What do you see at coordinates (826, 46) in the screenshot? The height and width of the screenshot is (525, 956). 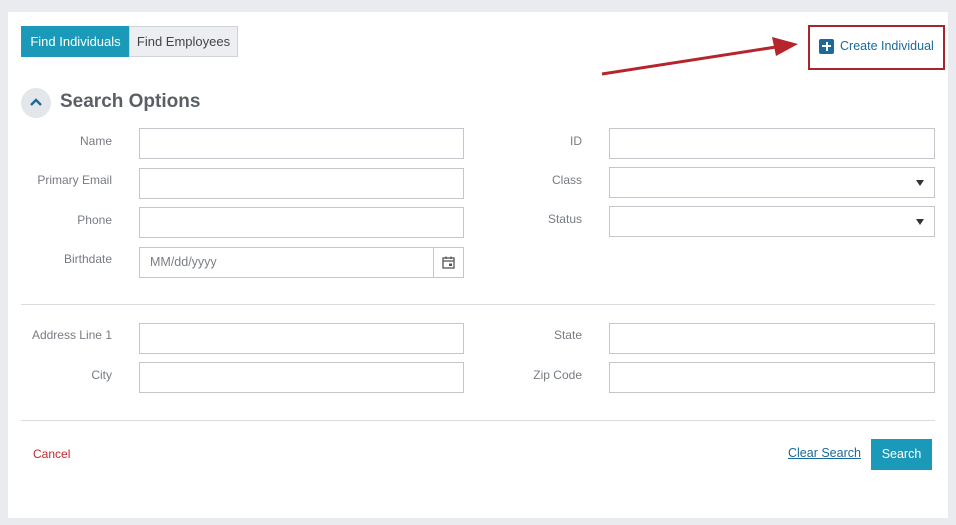 I see `plus-icon` at bounding box center [826, 46].